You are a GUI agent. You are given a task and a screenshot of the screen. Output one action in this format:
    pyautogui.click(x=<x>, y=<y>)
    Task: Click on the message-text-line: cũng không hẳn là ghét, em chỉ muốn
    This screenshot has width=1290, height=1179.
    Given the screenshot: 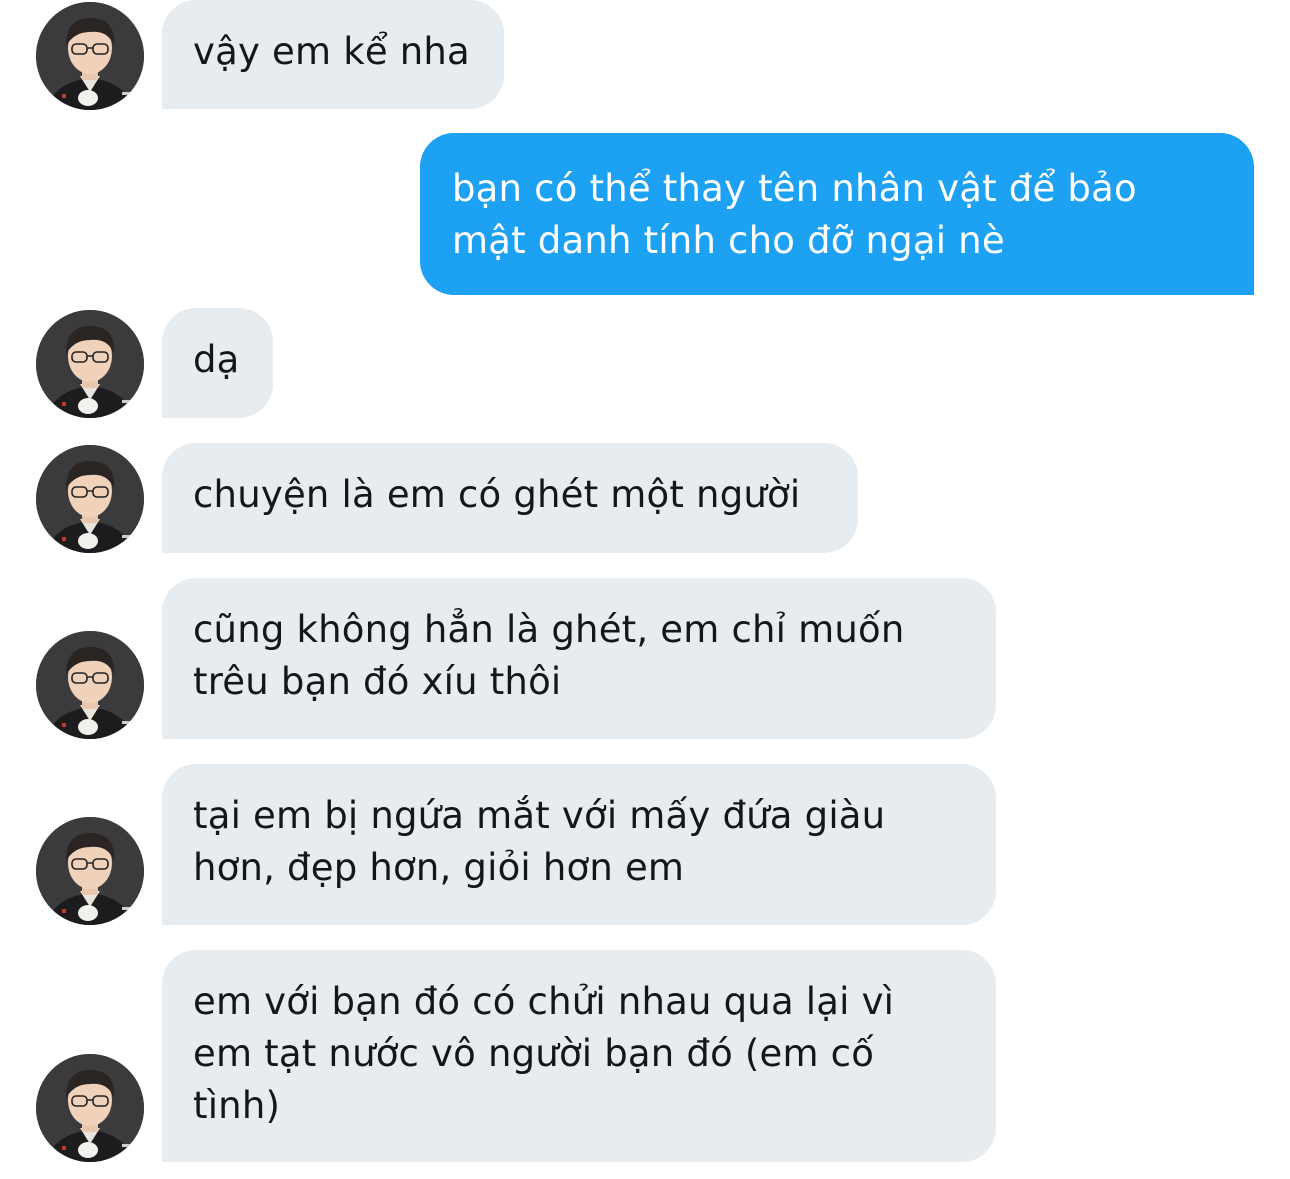 What is the action you would take?
    pyautogui.click(x=549, y=629)
    